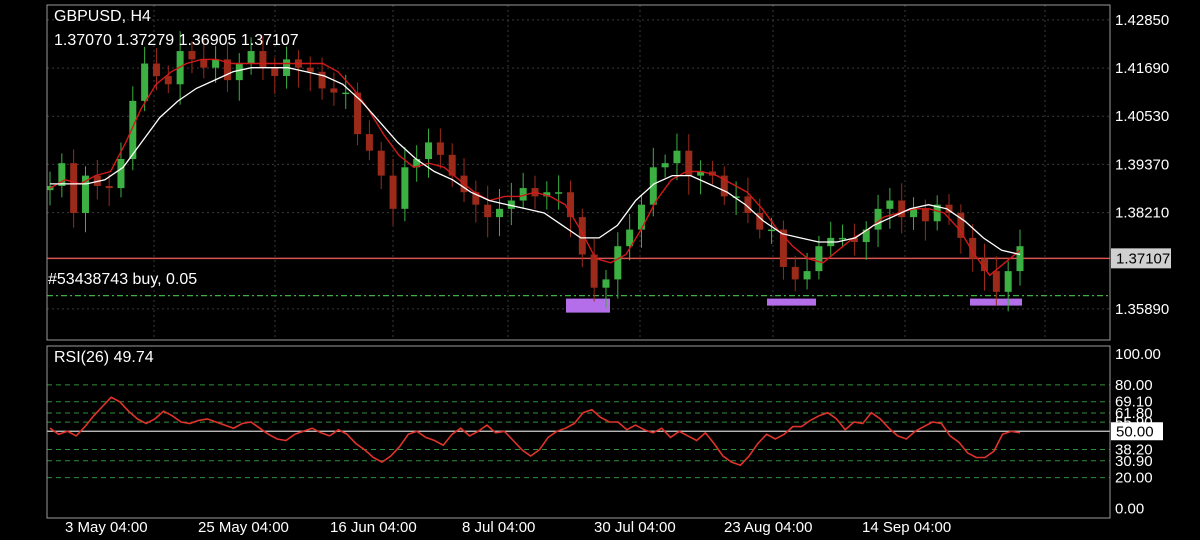 The width and height of the screenshot is (1200, 540). What do you see at coordinates (373, 527) in the screenshot?
I see `date-tick-label: 16 Jun 04:00` at bounding box center [373, 527].